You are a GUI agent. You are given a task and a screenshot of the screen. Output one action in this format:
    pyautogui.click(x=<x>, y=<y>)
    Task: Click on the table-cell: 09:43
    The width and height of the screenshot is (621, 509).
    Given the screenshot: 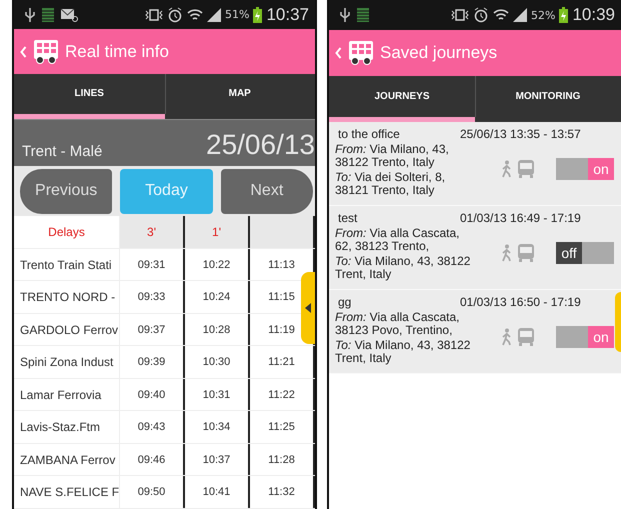 What is the action you would take?
    pyautogui.click(x=152, y=427)
    